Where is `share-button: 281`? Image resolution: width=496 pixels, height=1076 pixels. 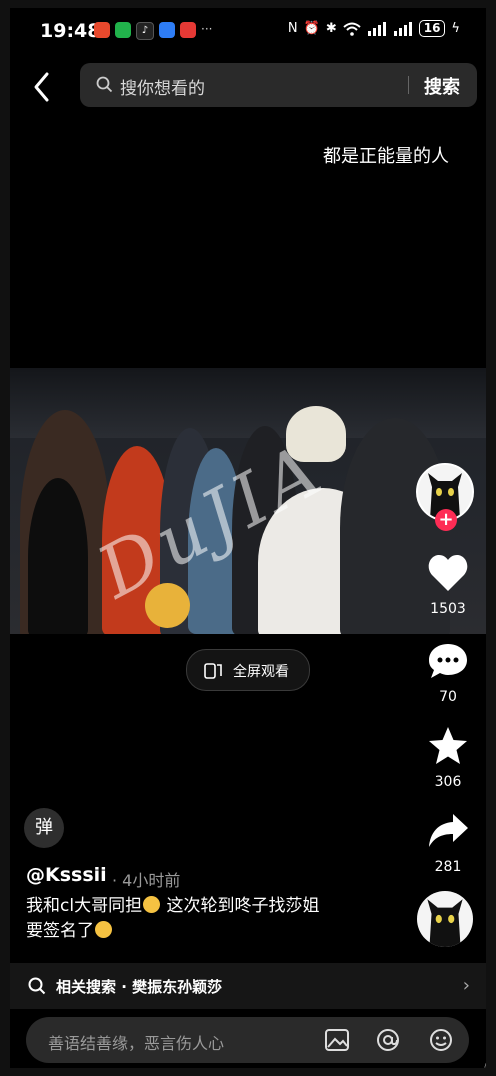 share-button: 281 is located at coordinates (448, 843).